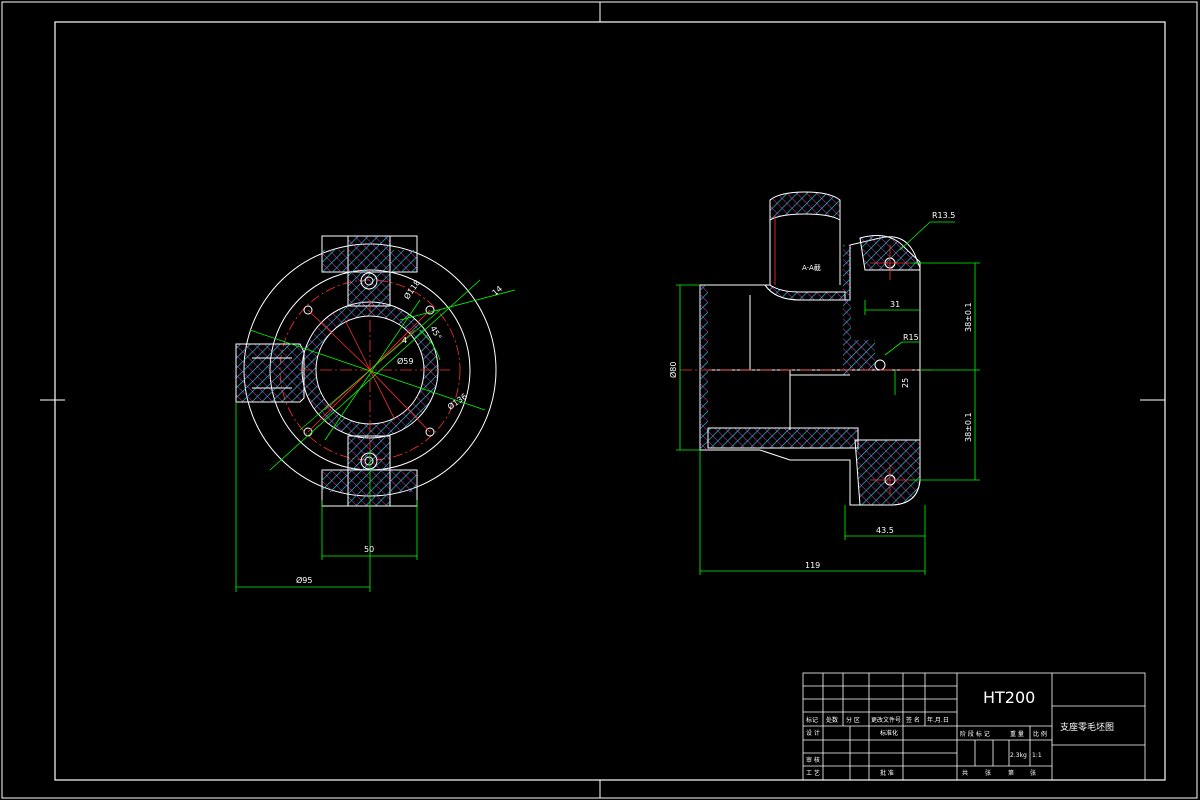 The height and width of the screenshot is (800, 1200). Describe the element at coordinates (968, 317) in the screenshot. I see `dim-38-a: 38±0.1` at that location.